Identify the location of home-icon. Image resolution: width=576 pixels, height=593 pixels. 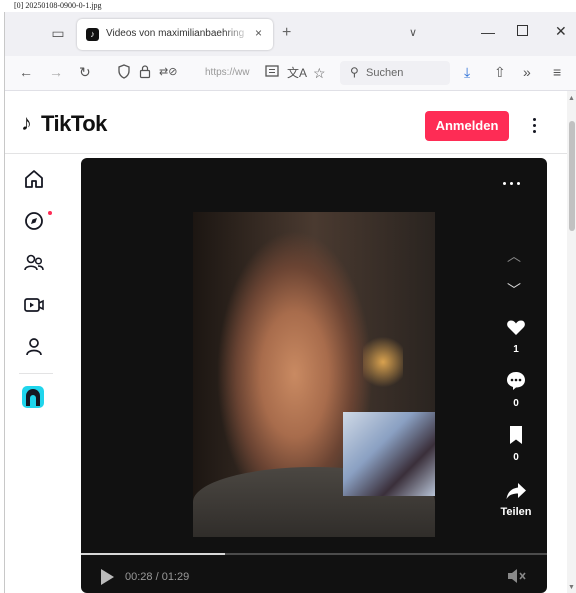
(34, 179).